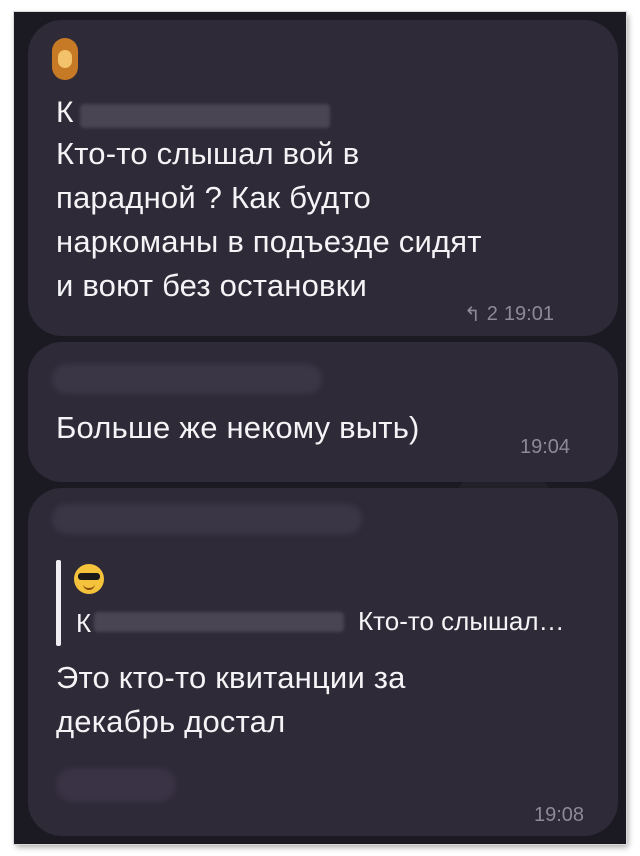 This screenshot has width=640, height=856. Describe the element at coordinates (472, 315) in the screenshot. I see `reply-arrow-icon: ↰` at that location.